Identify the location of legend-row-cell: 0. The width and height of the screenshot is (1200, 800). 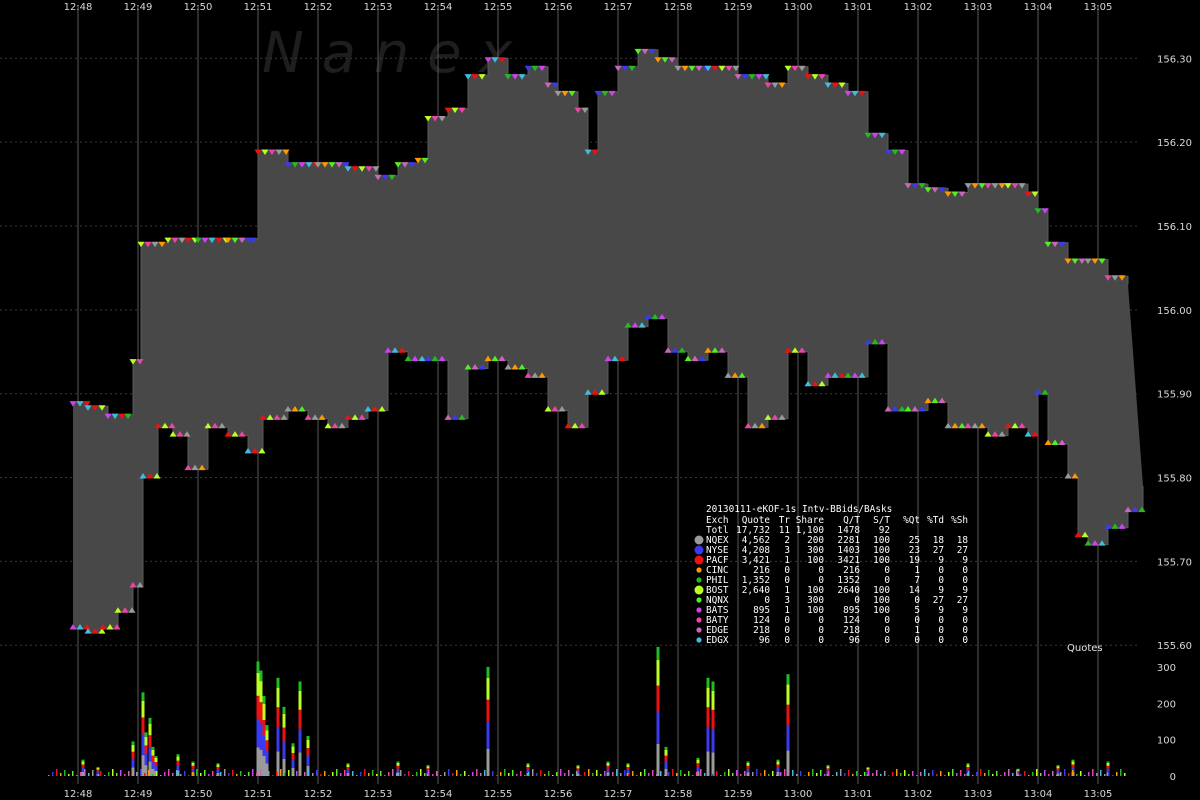
(787, 640).